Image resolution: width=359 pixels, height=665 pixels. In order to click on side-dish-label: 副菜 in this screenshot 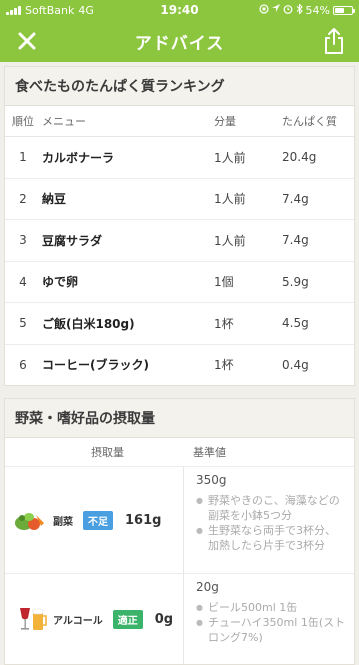, I will do `click(63, 522)`.